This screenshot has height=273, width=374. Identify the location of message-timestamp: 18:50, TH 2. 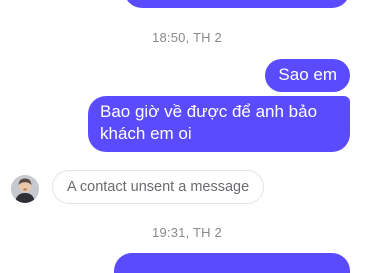
(187, 37).